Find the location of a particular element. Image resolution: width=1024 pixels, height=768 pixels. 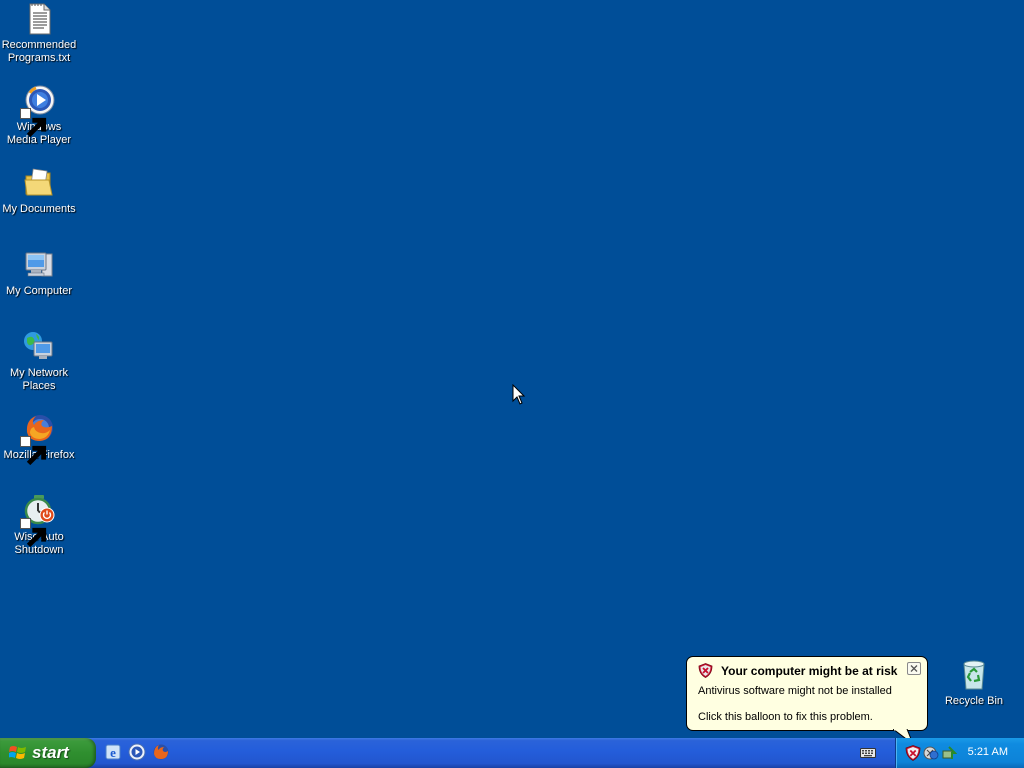

close-icon is located at coordinates (914, 668).